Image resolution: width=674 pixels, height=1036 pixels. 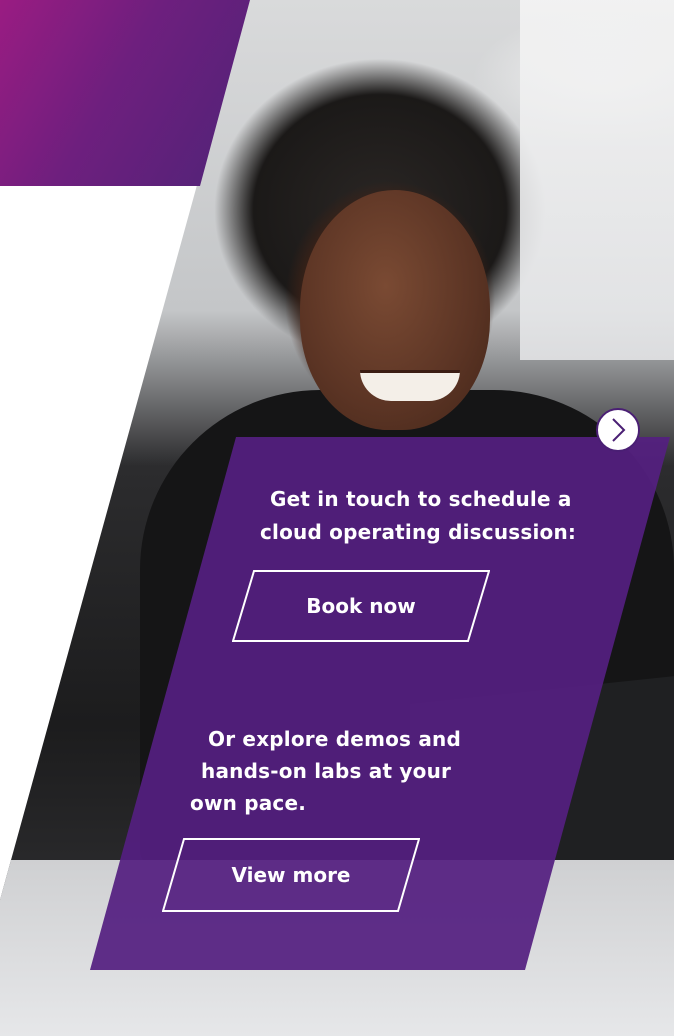 What do you see at coordinates (421, 499) in the screenshot?
I see `intro-line-1: Get in touch to schedule a` at bounding box center [421, 499].